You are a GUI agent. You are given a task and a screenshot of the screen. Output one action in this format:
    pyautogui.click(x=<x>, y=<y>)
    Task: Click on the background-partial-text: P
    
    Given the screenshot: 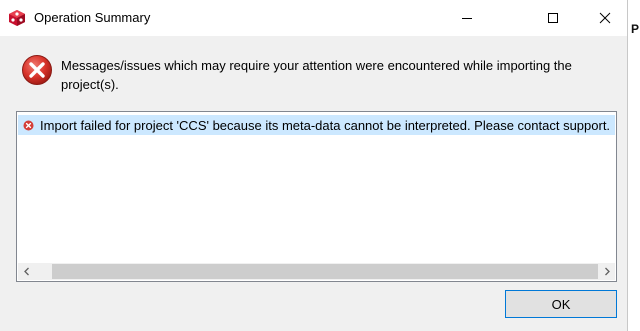 What is the action you would take?
    pyautogui.click(x=634, y=29)
    